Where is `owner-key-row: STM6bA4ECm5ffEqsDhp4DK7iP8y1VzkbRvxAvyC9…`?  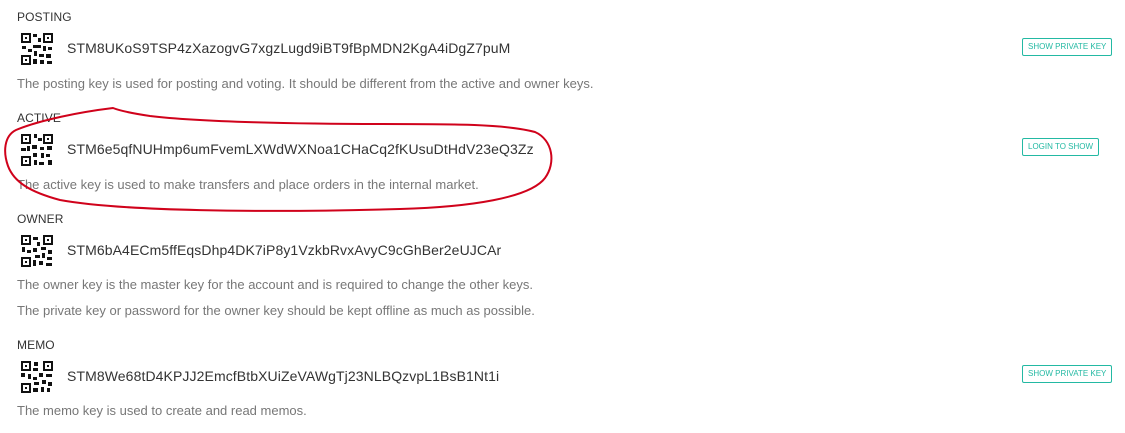 owner-key-row: STM6bA4ECm5ffEqsDhp4DK7iP8y1VzkbRvxAvyC9… is located at coordinates (562, 251).